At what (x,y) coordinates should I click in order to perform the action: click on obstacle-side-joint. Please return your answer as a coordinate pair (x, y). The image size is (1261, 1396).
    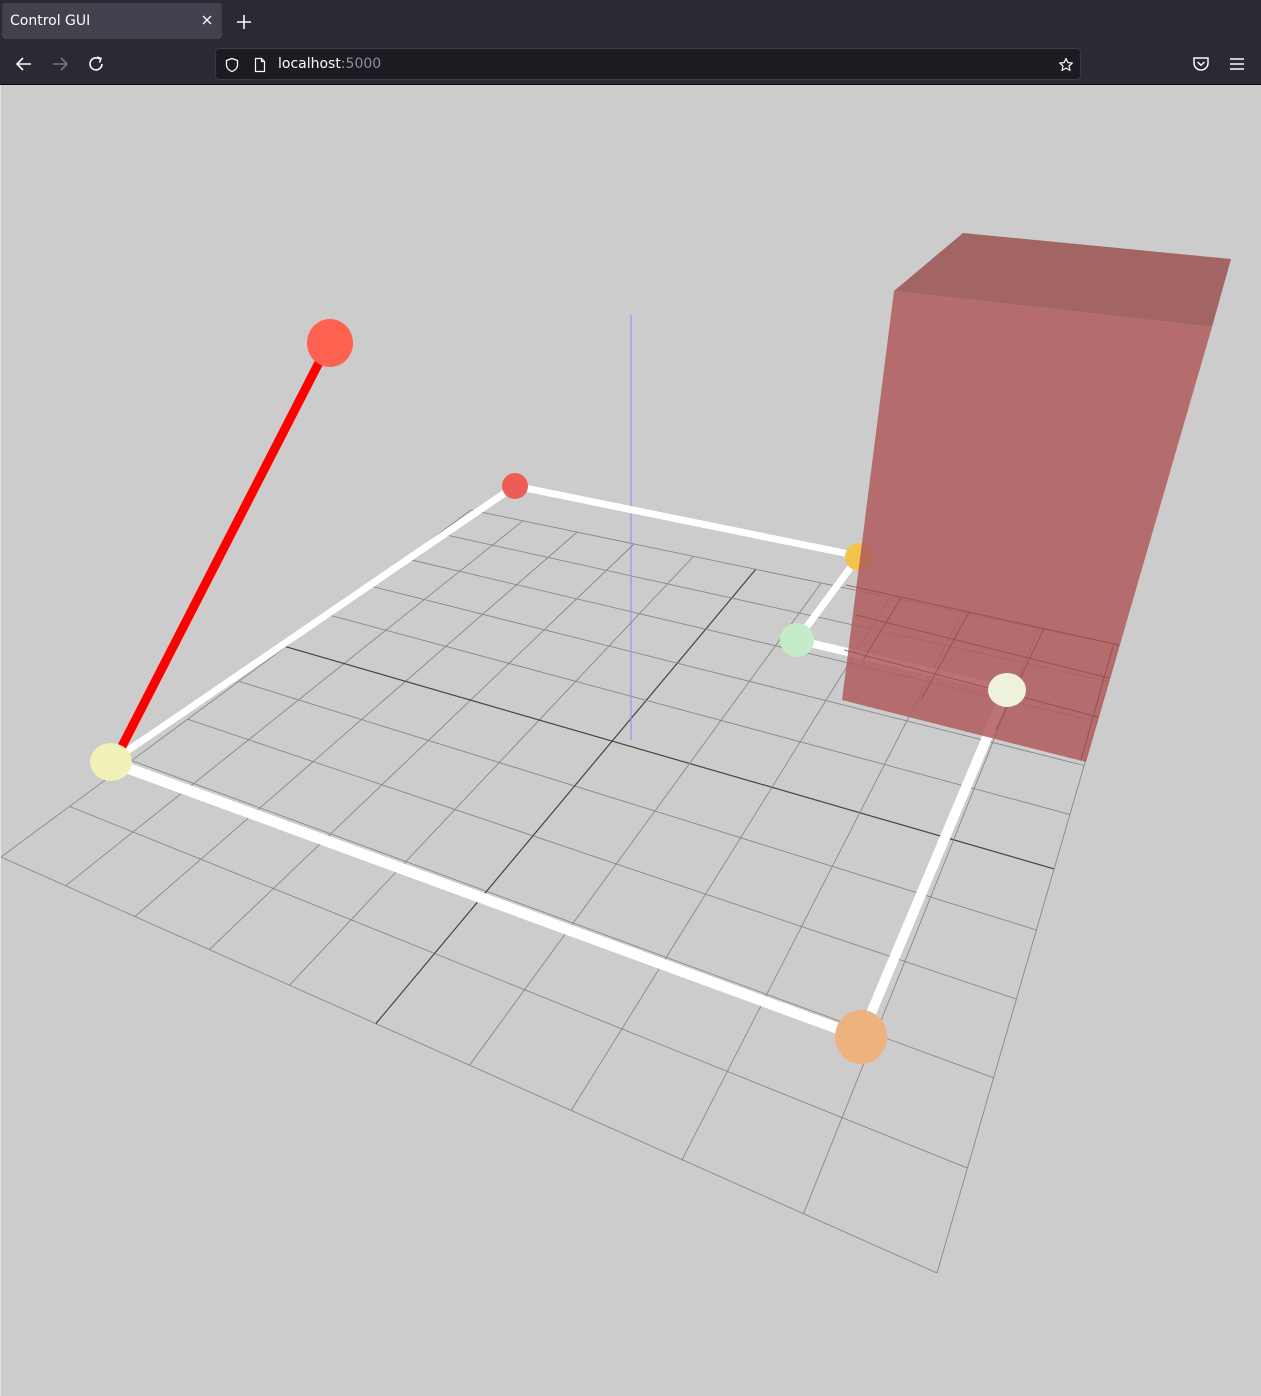
    Looking at the image, I should click on (1007, 690).